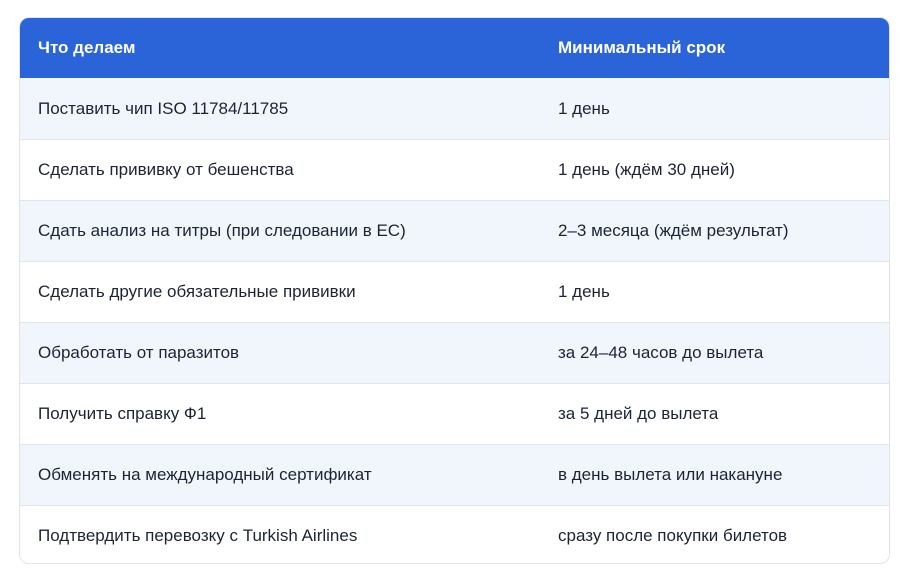  Describe the element at coordinates (673, 535) in the screenshot. I see `term-cell: сразу после покупки билетов` at that location.